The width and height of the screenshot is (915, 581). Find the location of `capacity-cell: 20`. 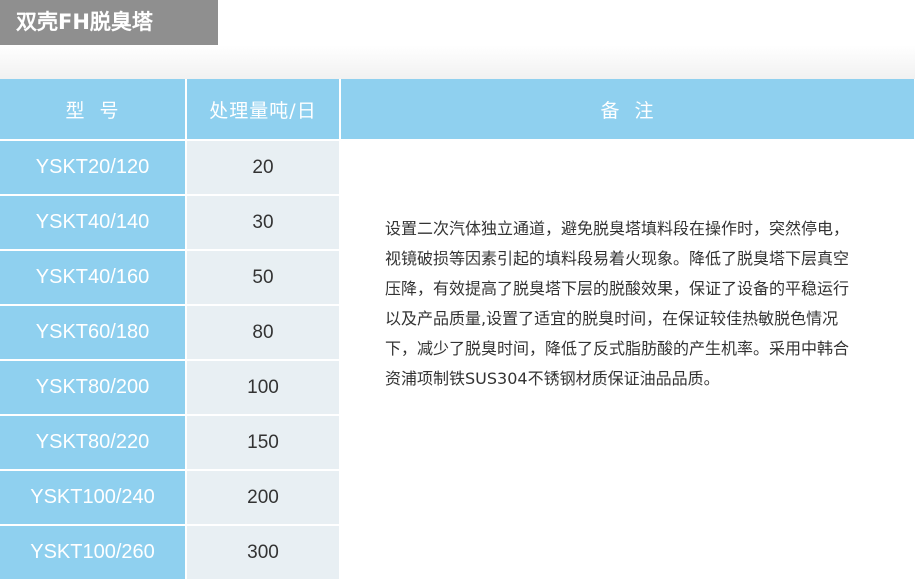

capacity-cell: 20 is located at coordinates (263, 168).